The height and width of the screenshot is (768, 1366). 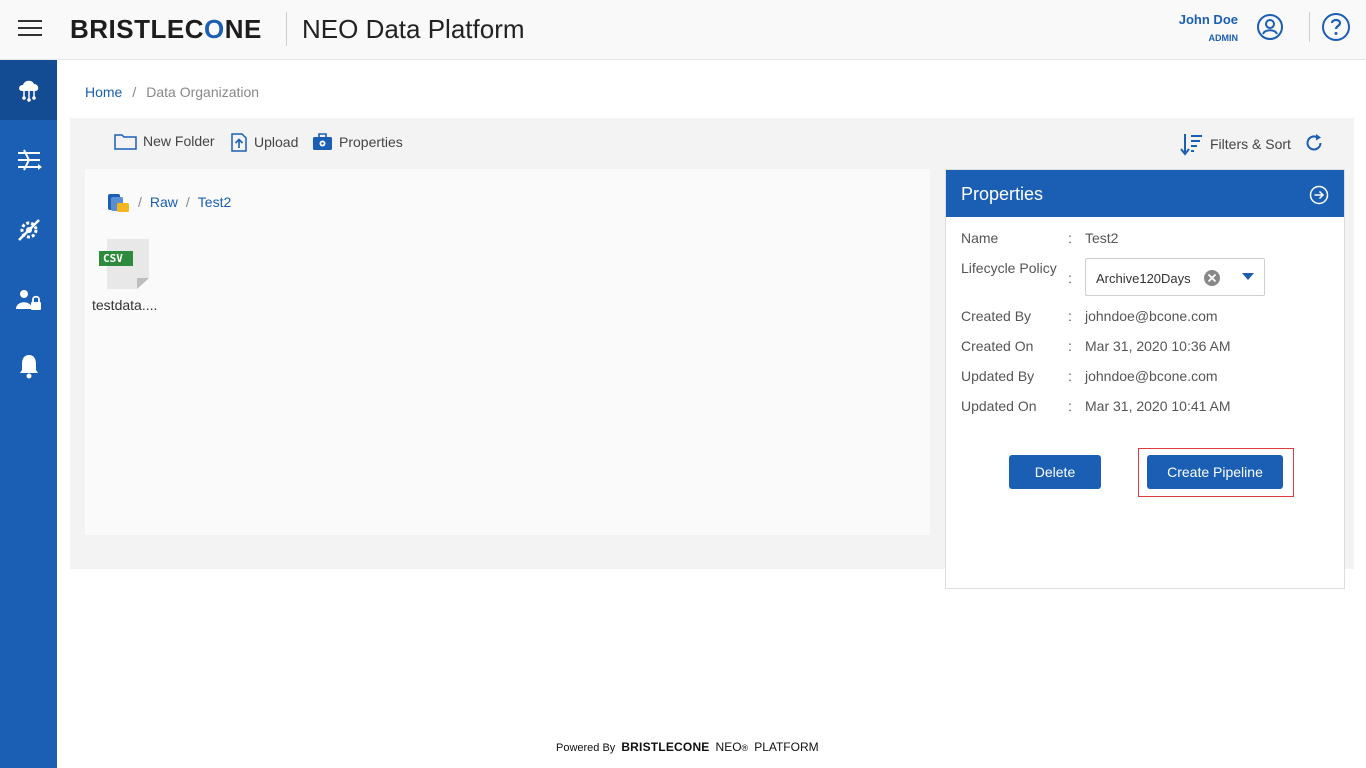 What do you see at coordinates (371, 141) in the screenshot?
I see `properties-label: Properties` at bounding box center [371, 141].